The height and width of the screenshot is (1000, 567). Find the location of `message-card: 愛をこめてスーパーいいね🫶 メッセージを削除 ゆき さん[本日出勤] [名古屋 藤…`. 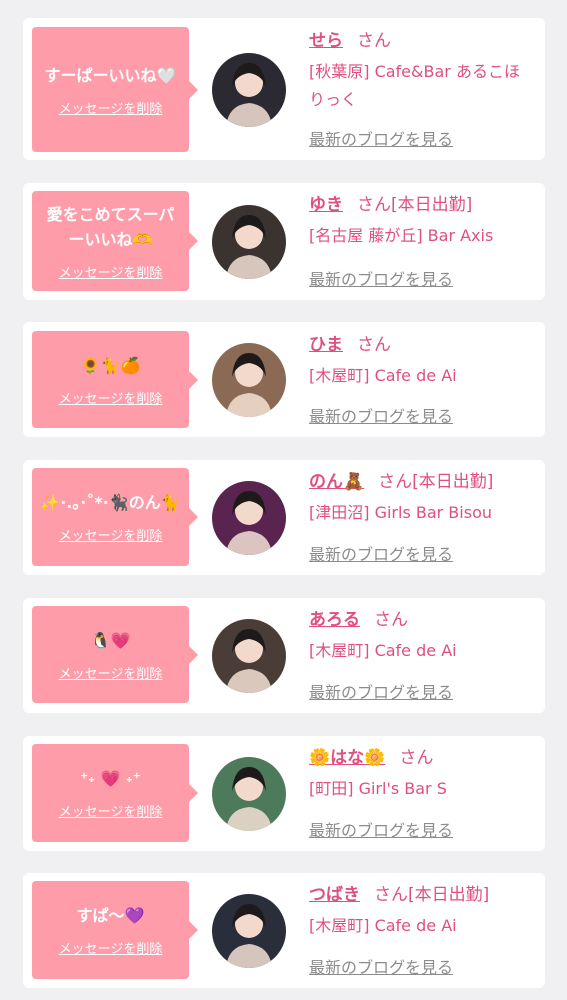

message-card: 愛をこめてスーパーいいね🫶 メッセージを削除 ゆき さん[本日出勤] [名古屋 藤… is located at coordinates (284, 241).